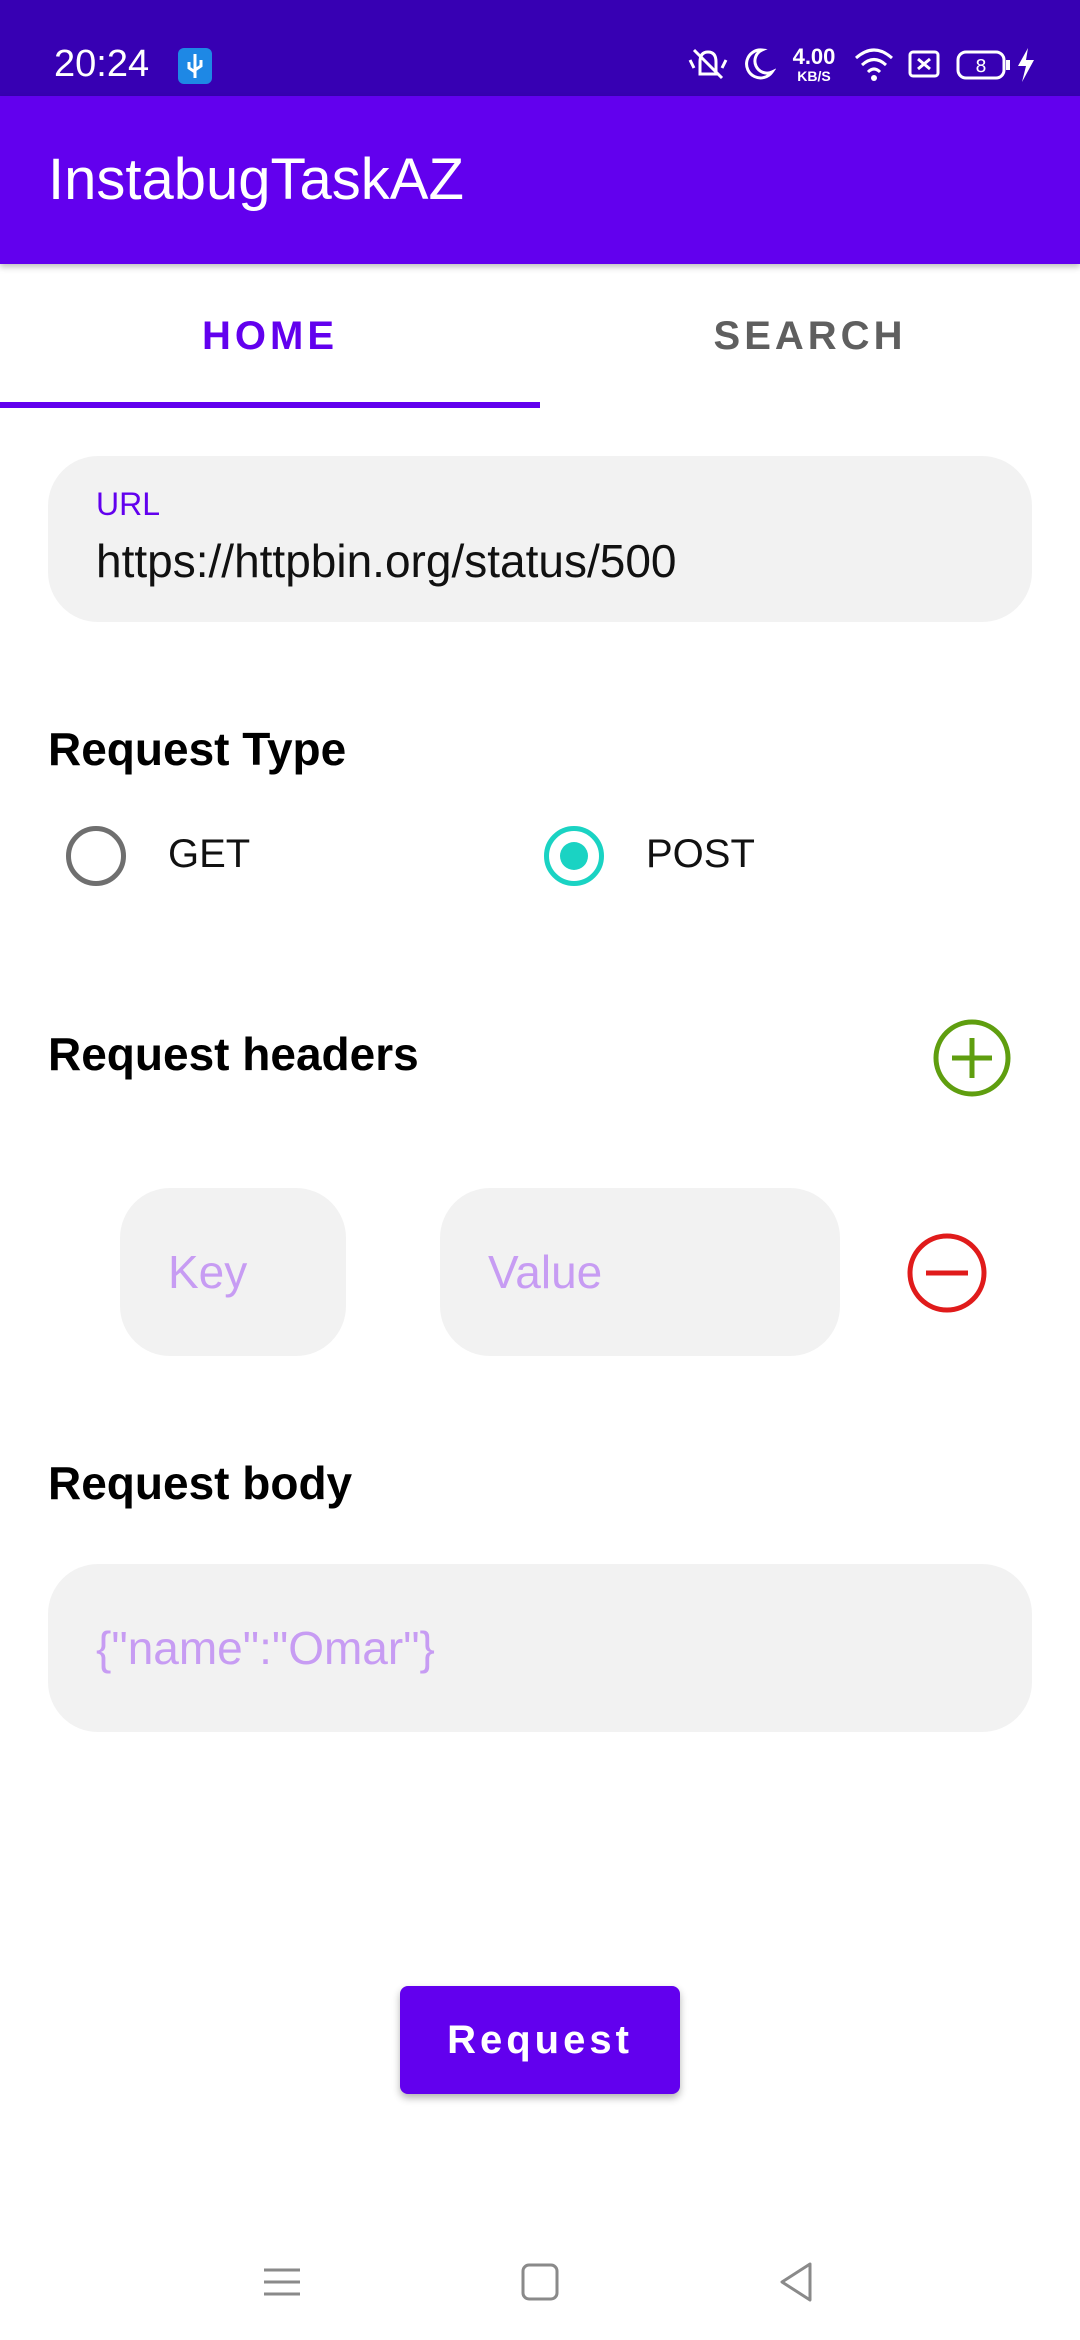  Describe the element at coordinates (545, 1272) in the screenshot. I see `header-value-placeholder: Value` at that location.